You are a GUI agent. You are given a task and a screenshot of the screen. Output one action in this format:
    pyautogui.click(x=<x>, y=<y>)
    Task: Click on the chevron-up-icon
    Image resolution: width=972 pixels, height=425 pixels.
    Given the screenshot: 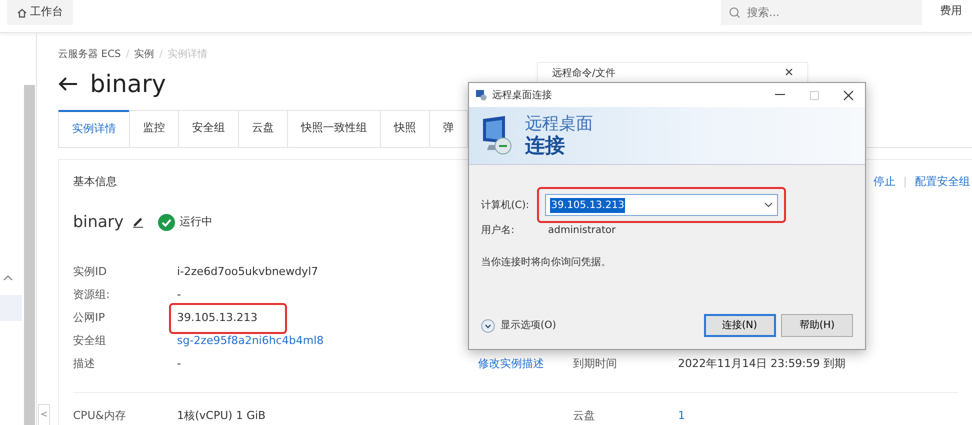 What is the action you would take?
    pyautogui.click(x=8, y=278)
    